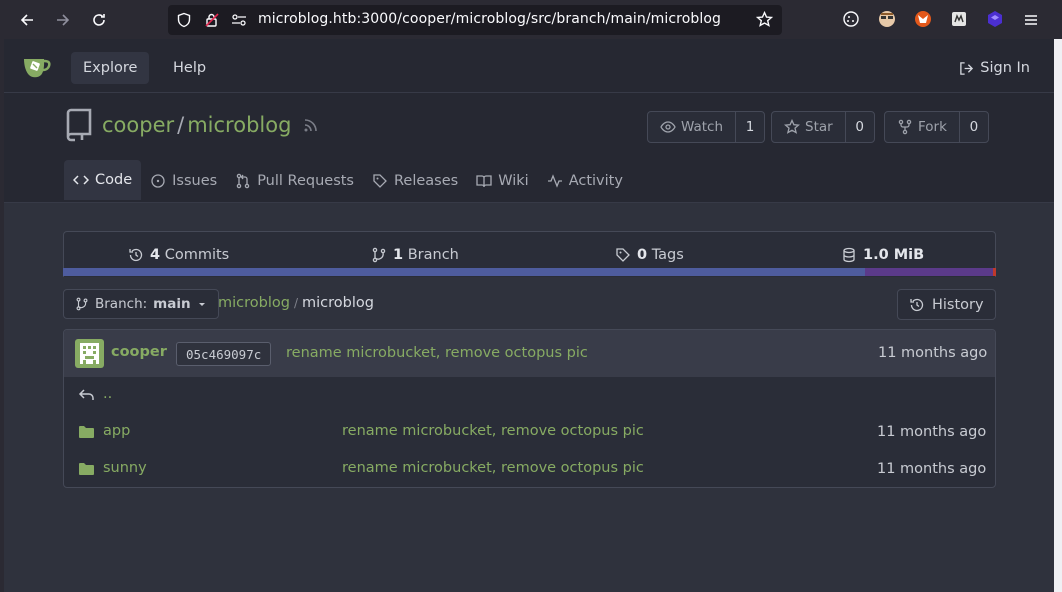 The width and height of the screenshot is (1062, 592). Describe the element at coordinates (114, 180) in the screenshot. I see `tab-code-label: Code` at that location.